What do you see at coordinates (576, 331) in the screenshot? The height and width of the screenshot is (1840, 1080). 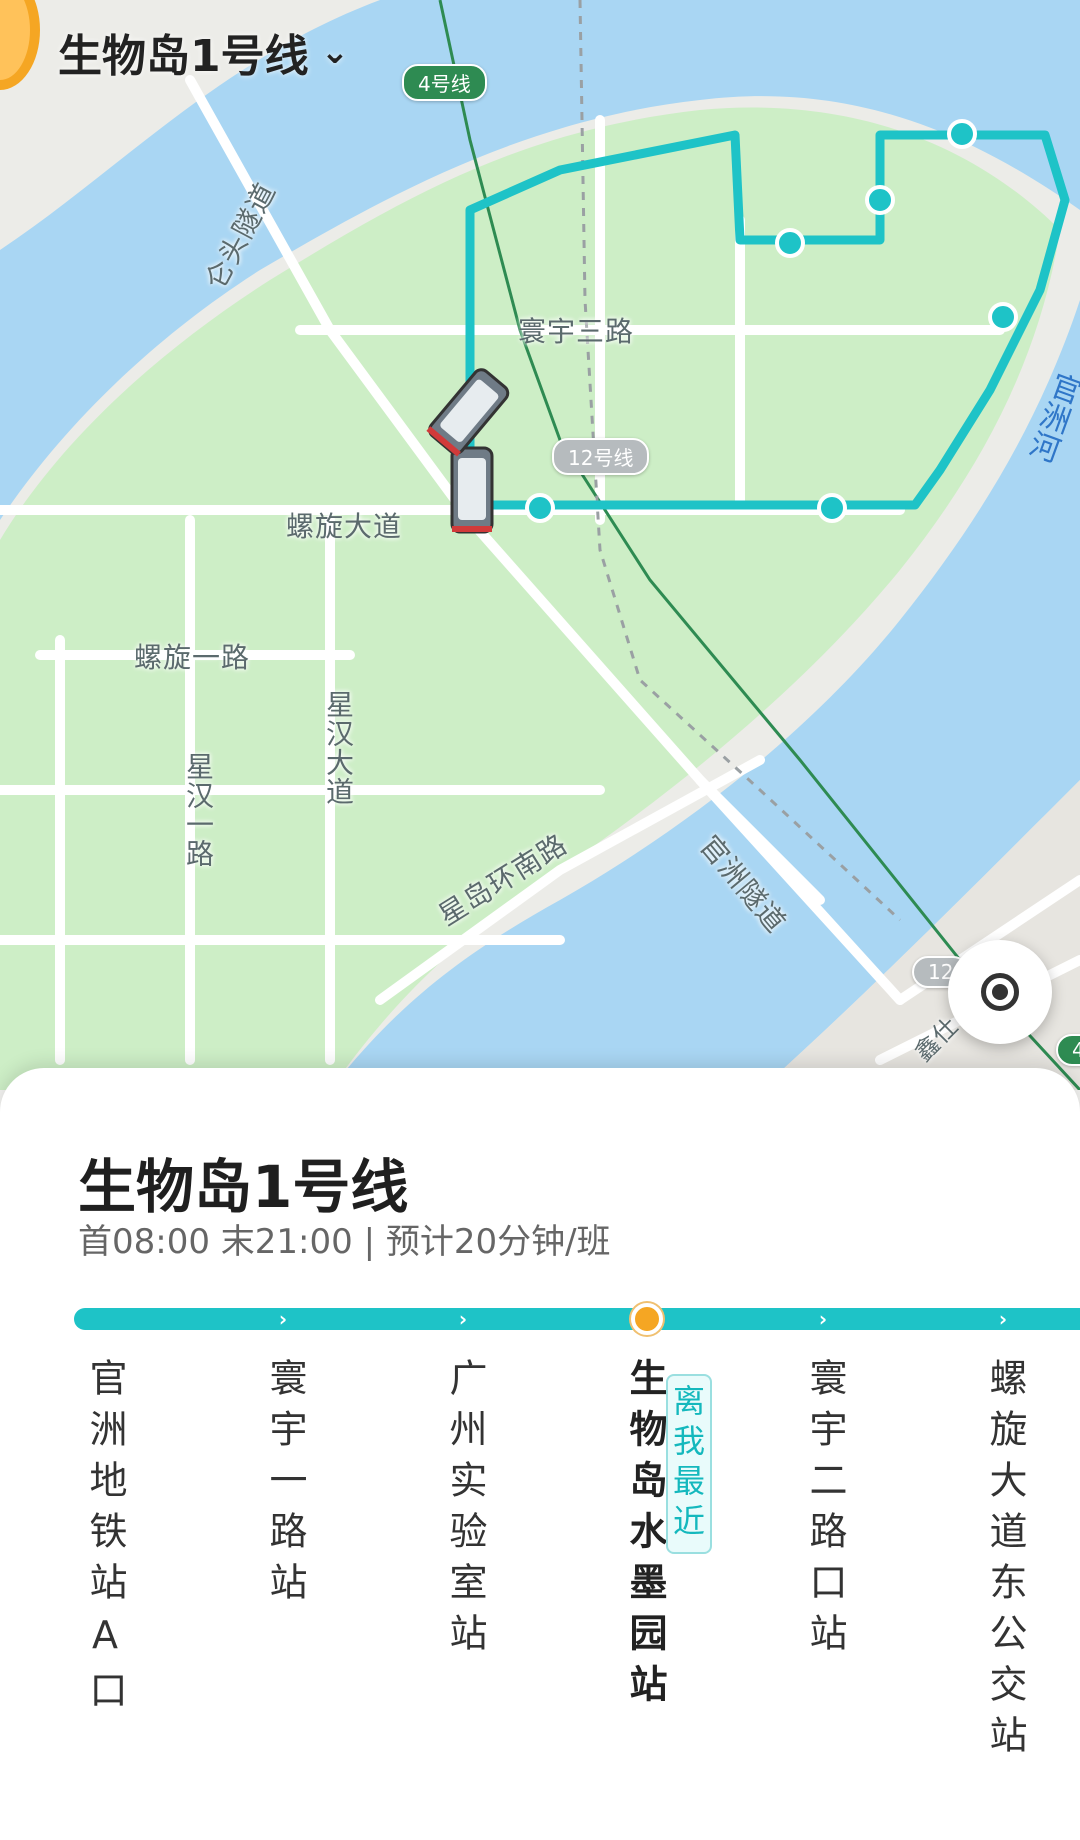 I see `road-label: 寰宇三路` at bounding box center [576, 331].